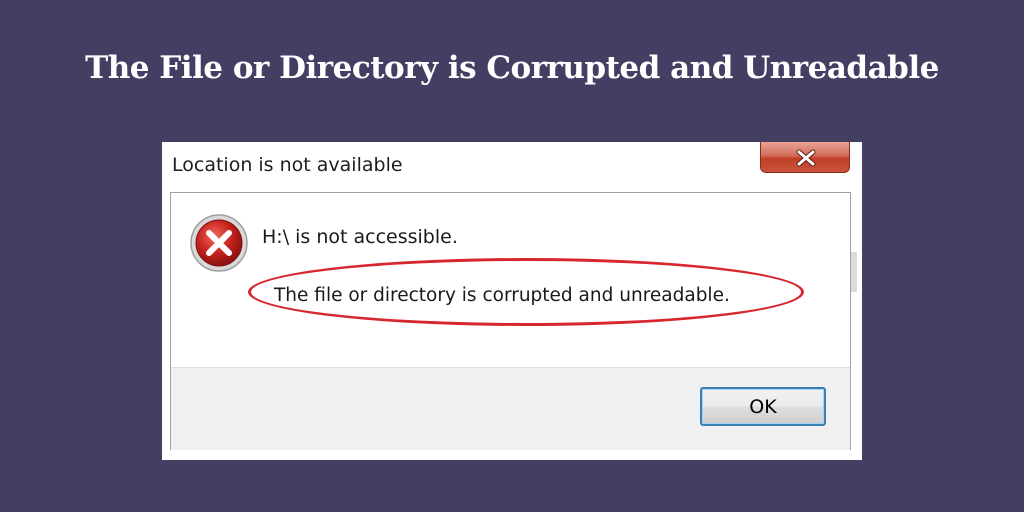 This screenshot has height=512, width=1024. I want to click on message-primary: H:\ is not accessible., so click(360, 237).